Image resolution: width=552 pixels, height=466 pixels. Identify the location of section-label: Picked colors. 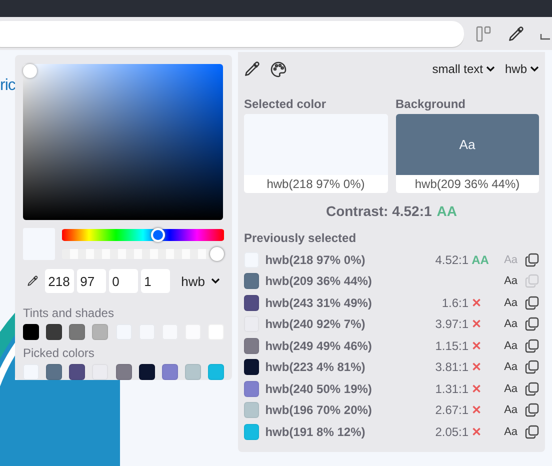
(59, 353).